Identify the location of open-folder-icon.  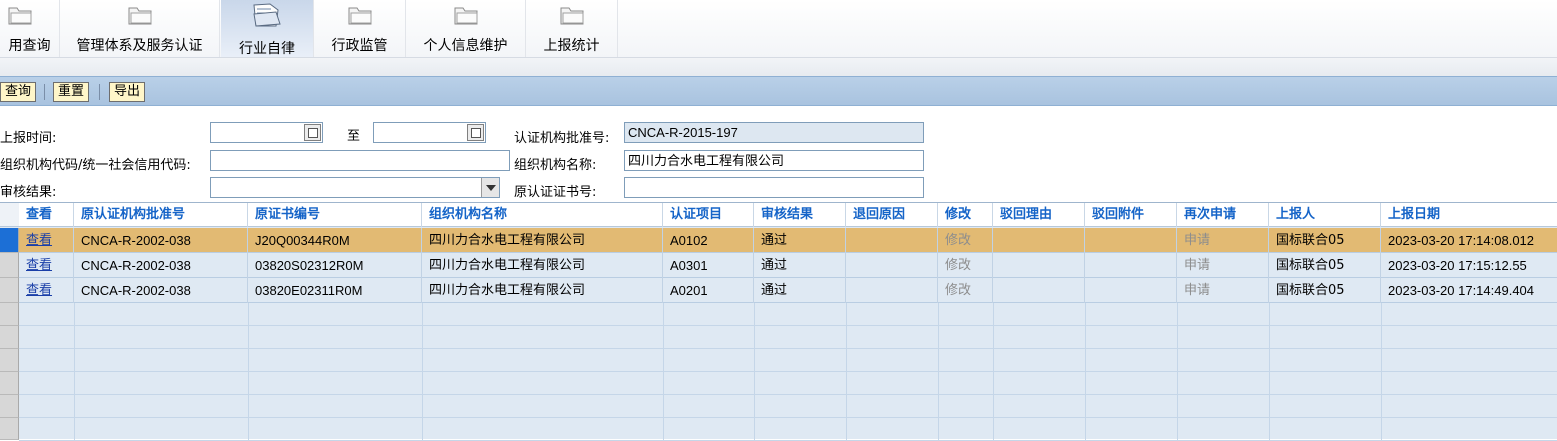
(267, 15).